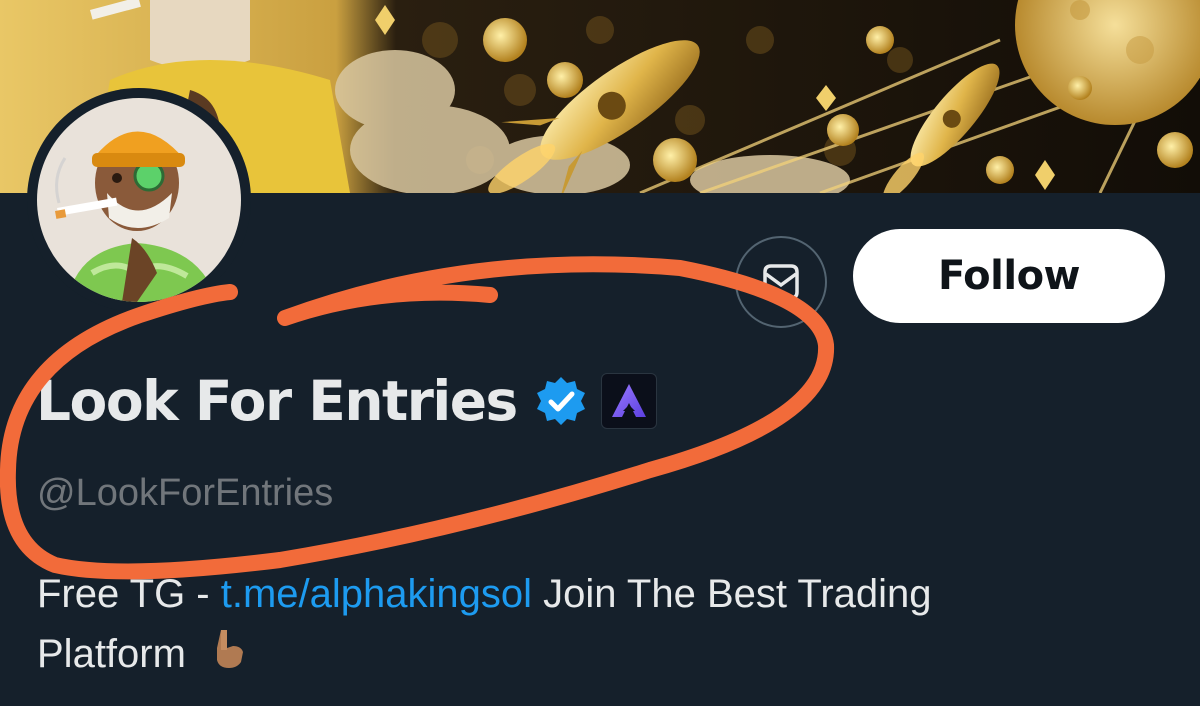 This screenshot has width=1200, height=706. What do you see at coordinates (376, 594) in the screenshot?
I see `bio-link: t.me/alphakingsol` at bounding box center [376, 594].